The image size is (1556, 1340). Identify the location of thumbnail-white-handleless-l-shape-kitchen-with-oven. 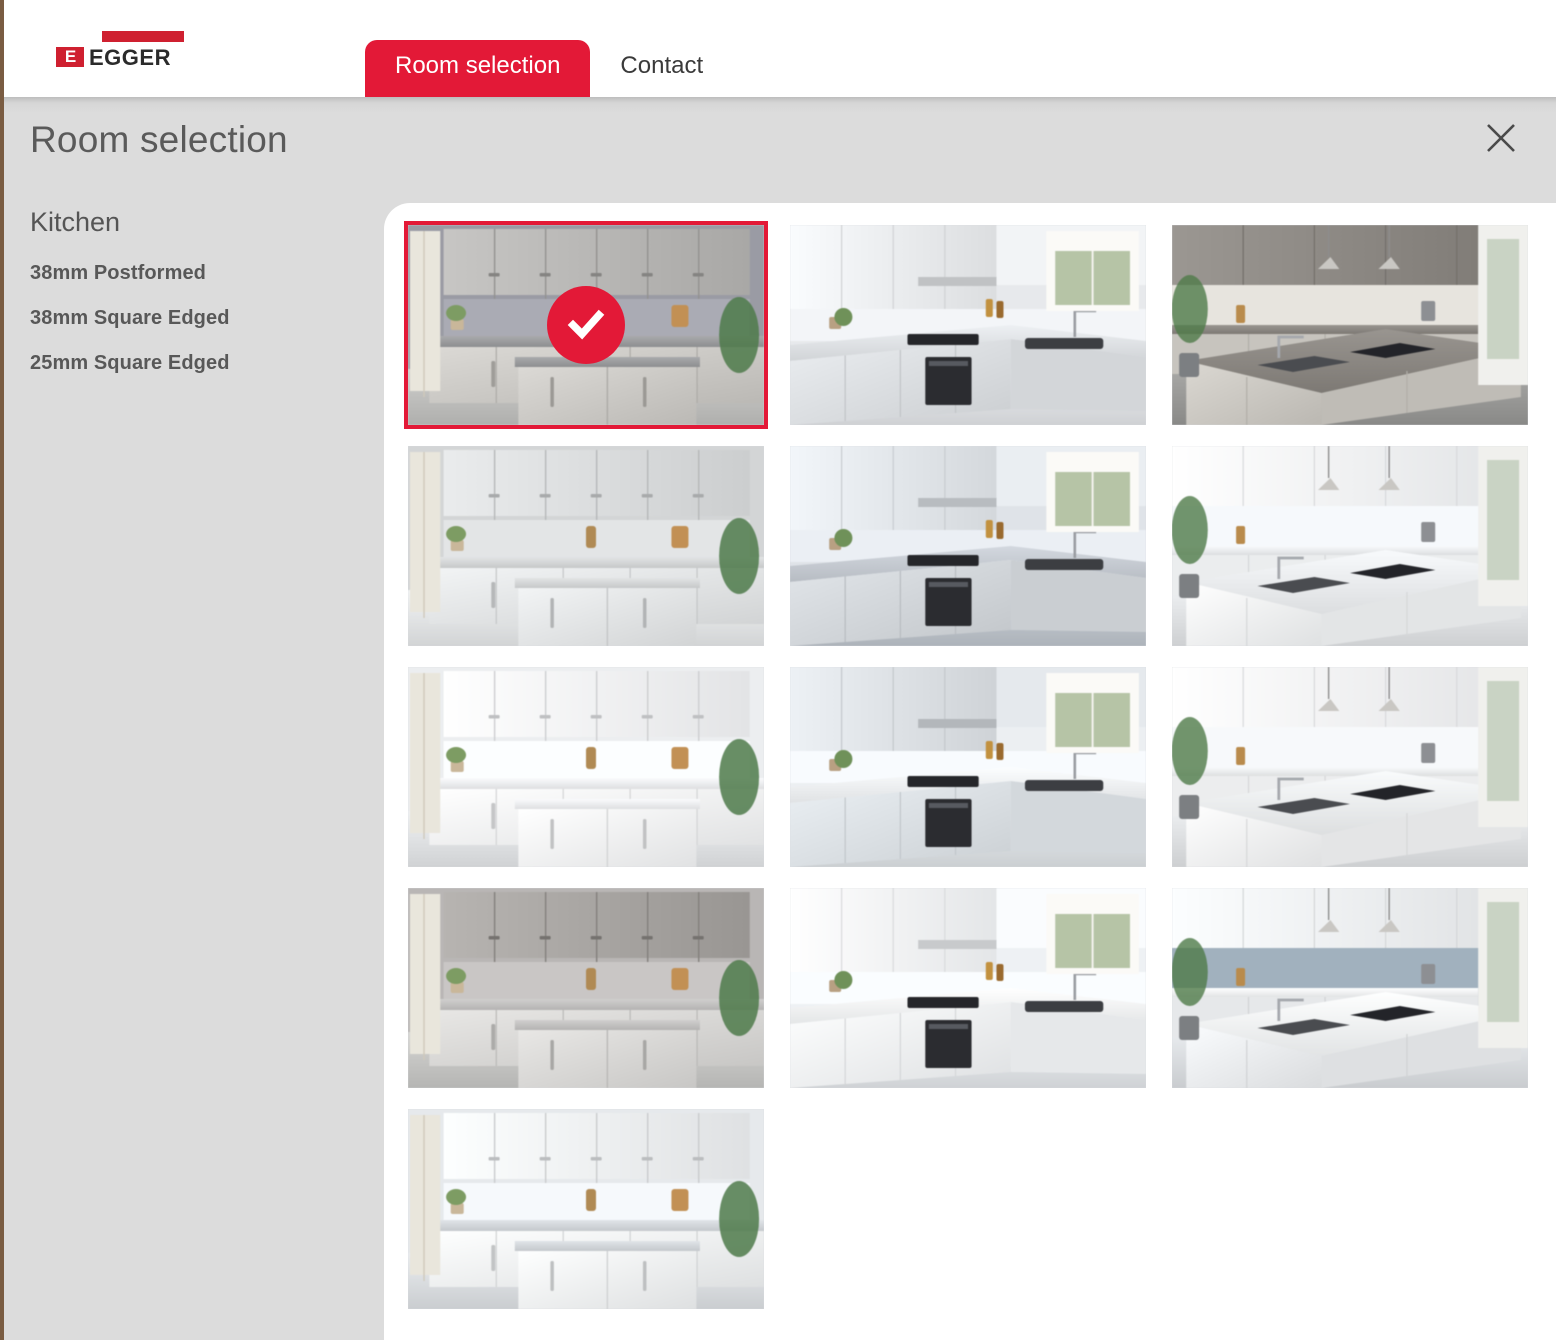
(968, 325).